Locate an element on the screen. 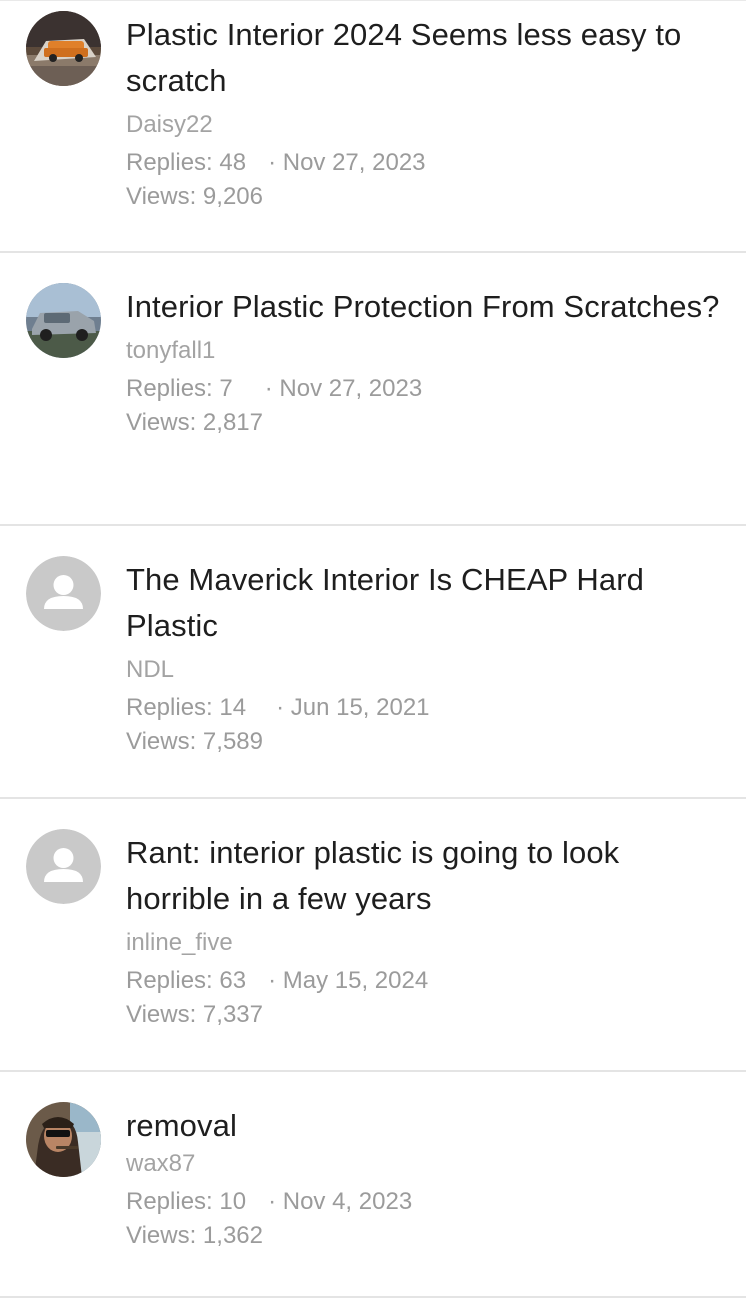  reply-count: Replies: 7 is located at coordinates (179, 388).